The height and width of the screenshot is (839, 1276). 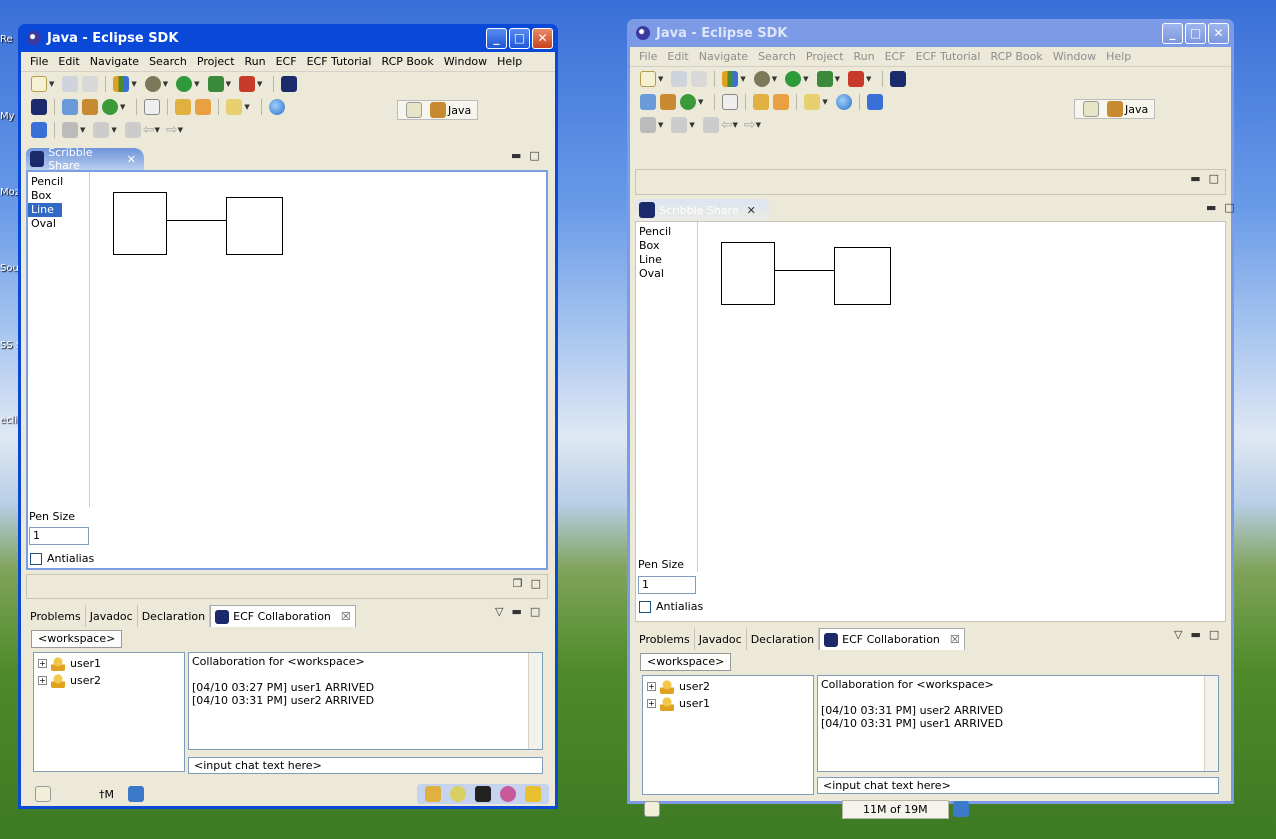 What do you see at coordinates (751, 210) in the screenshot?
I see `close-tab-icon: ✕` at bounding box center [751, 210].